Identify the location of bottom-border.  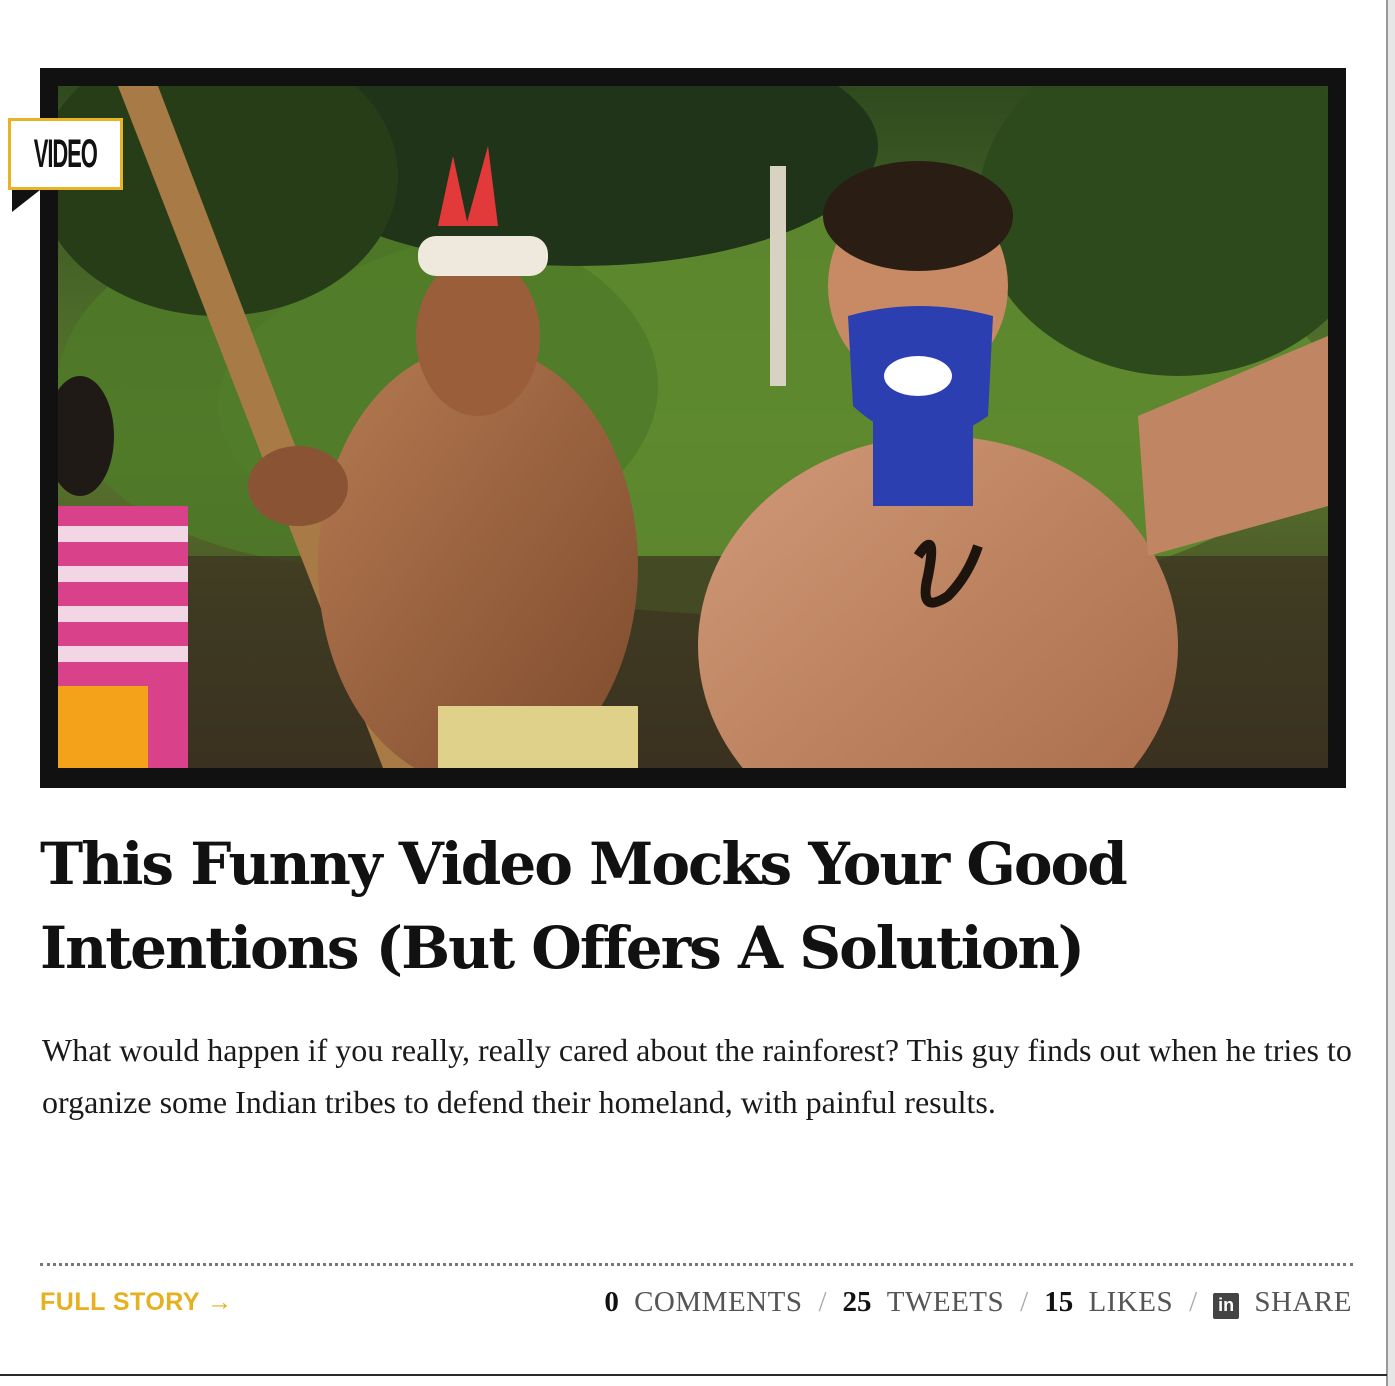
(693, 1375).